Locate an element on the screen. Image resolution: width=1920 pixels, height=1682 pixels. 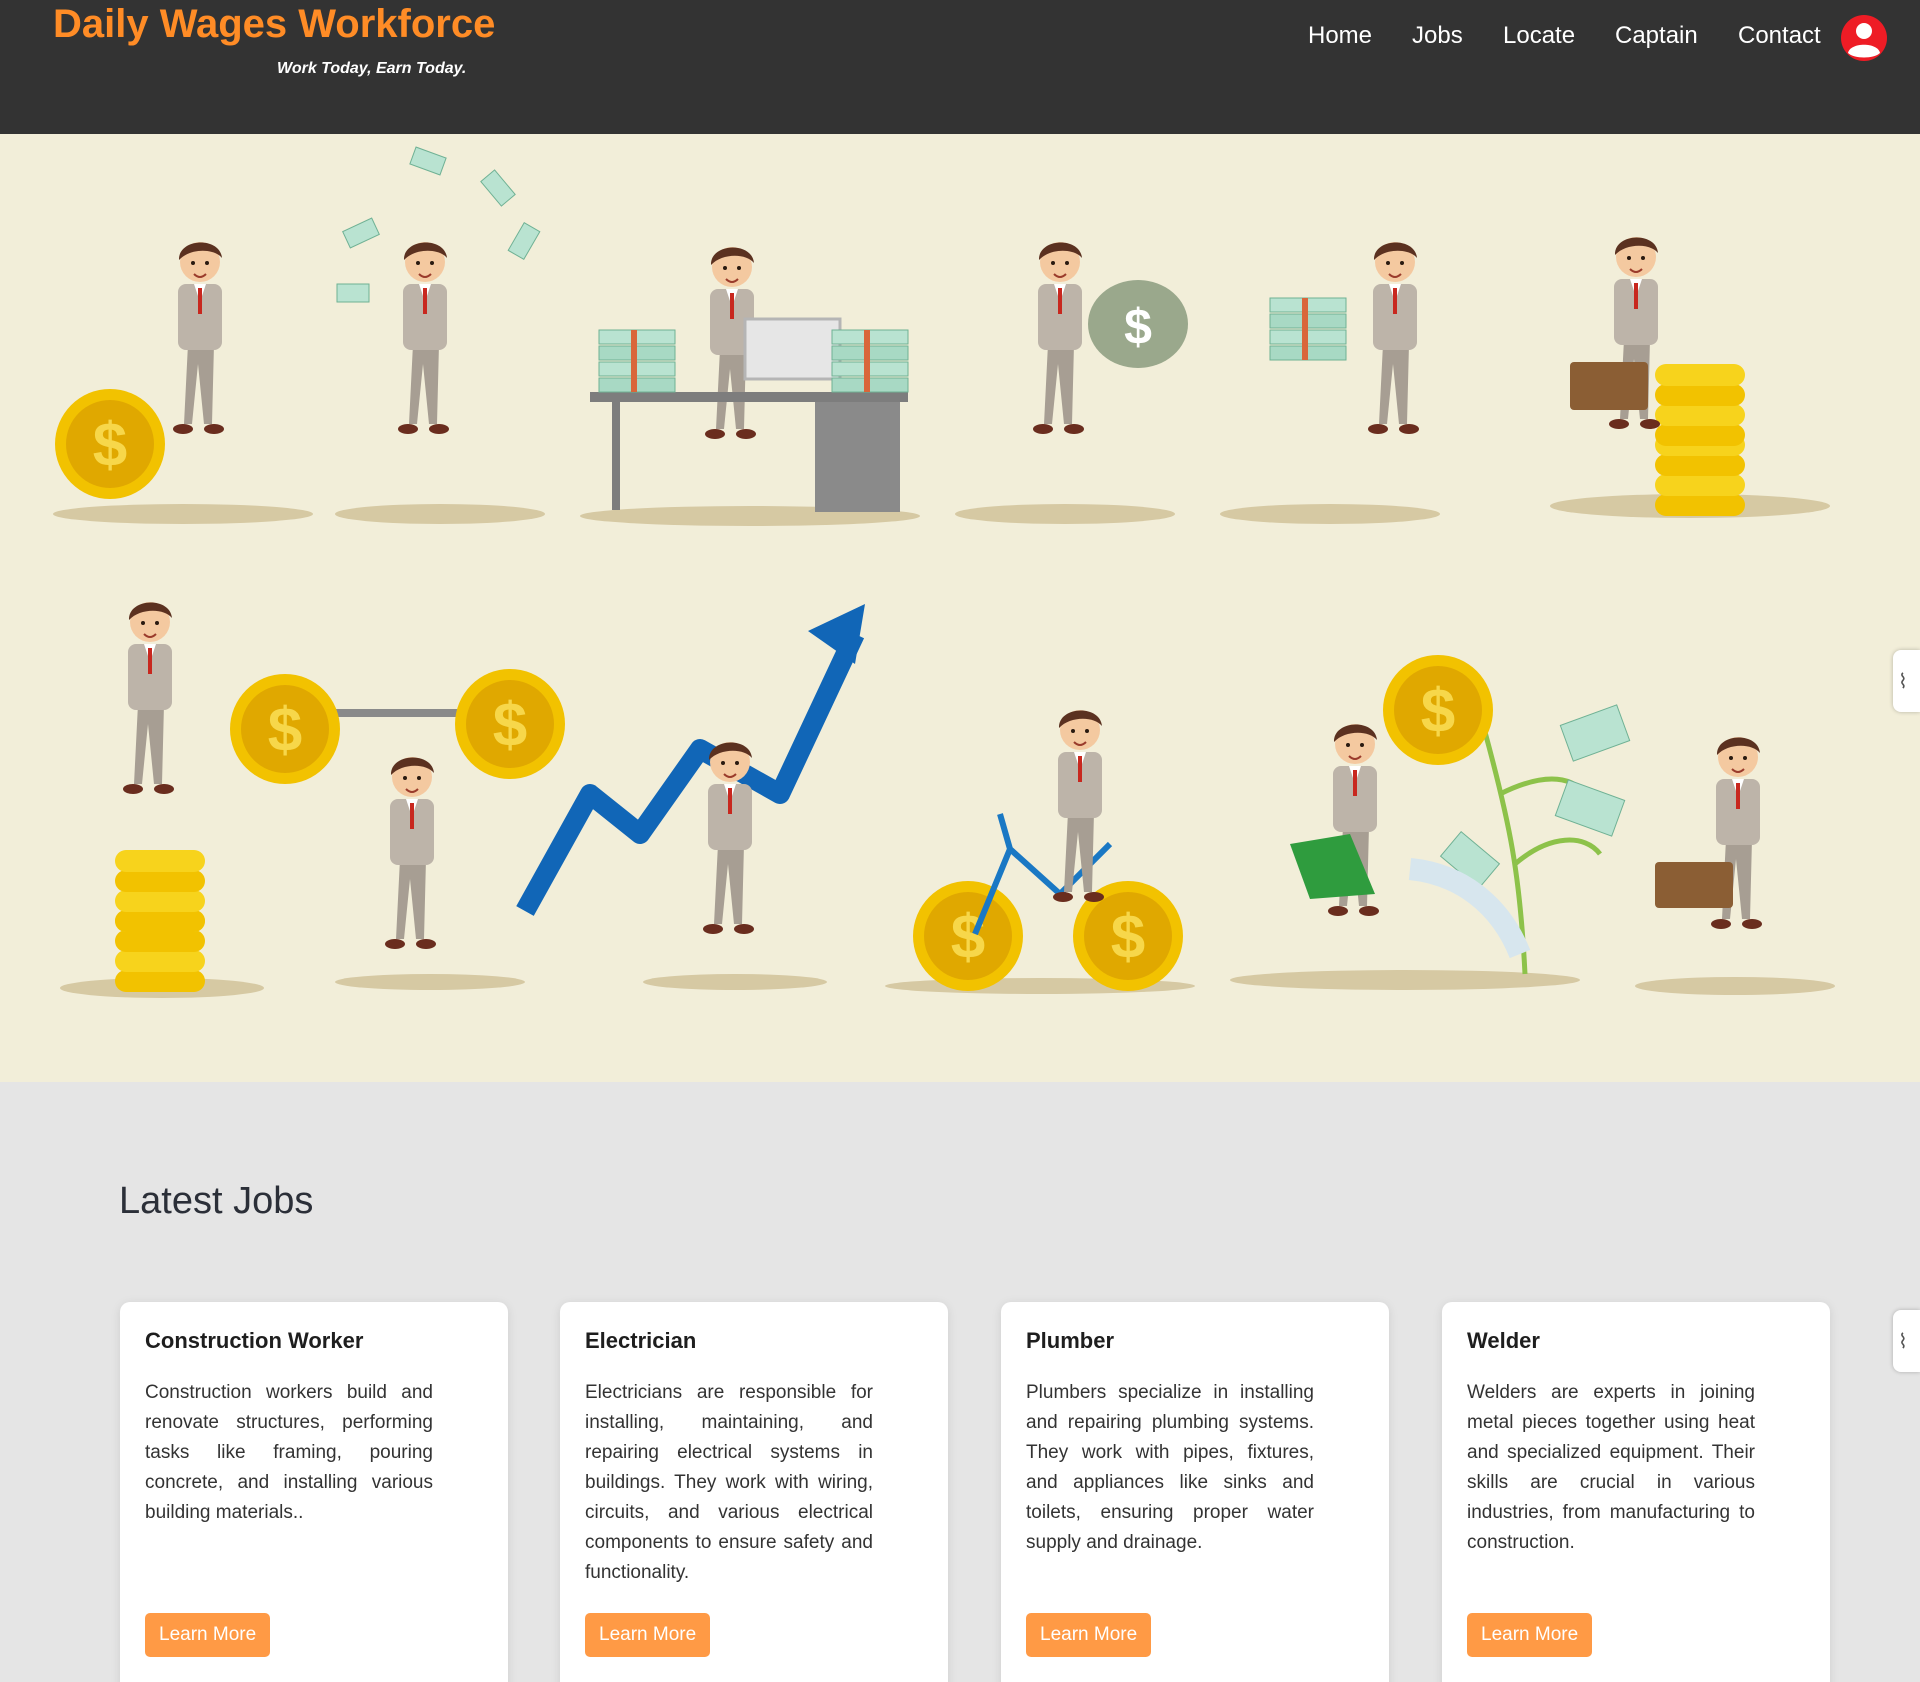
latest-jobs-heading: Latest Jobs is located at coordinates (216, 1201).